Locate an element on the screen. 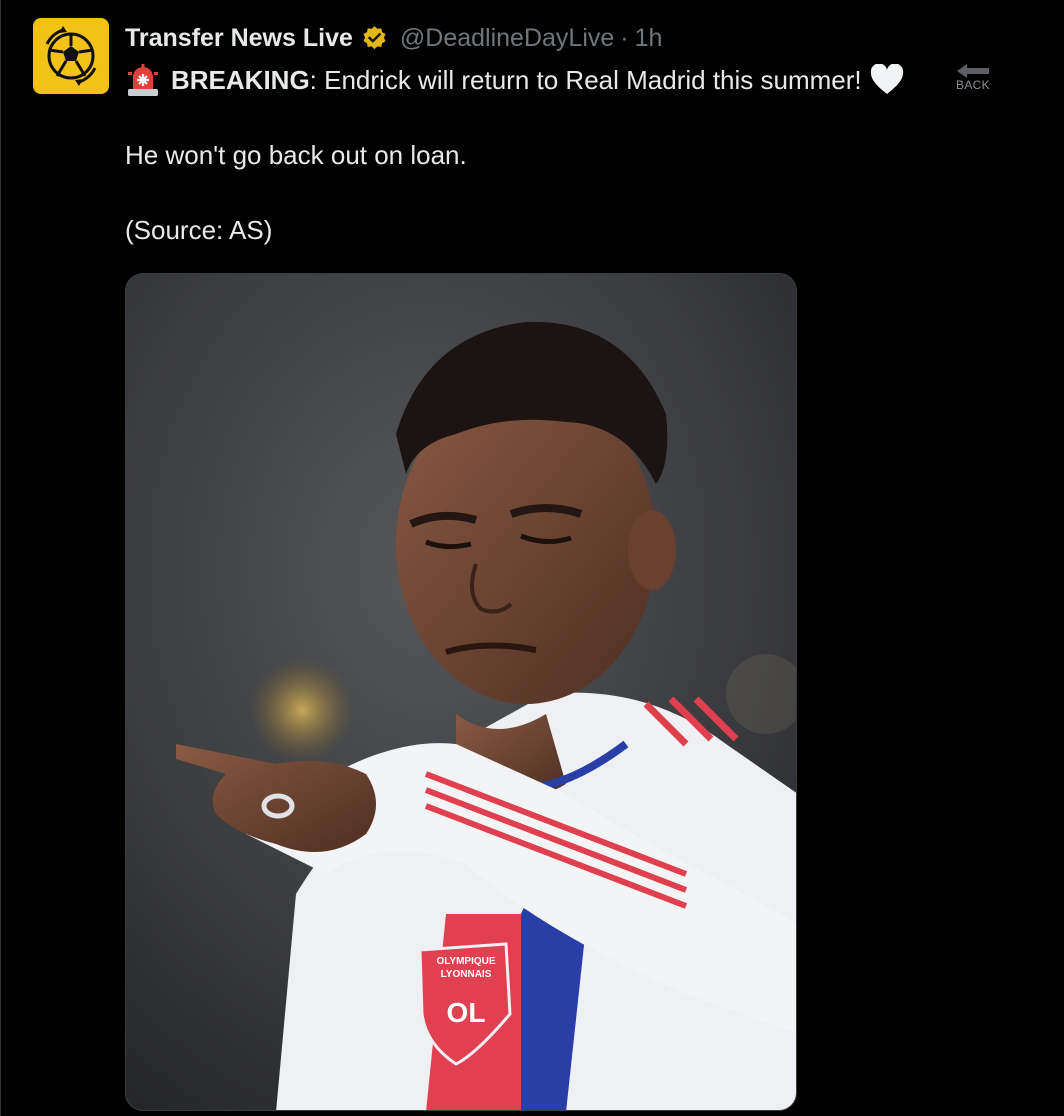 Image resolution: width=1064 pixels, height=1116 pixels. crest-text-1: OLYMPIQUE is located at coordinates (465, 961).